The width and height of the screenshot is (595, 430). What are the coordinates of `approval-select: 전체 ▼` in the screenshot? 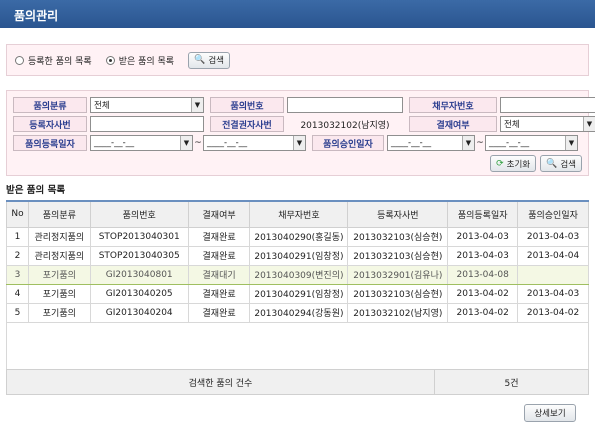 It's located at (547, 124).